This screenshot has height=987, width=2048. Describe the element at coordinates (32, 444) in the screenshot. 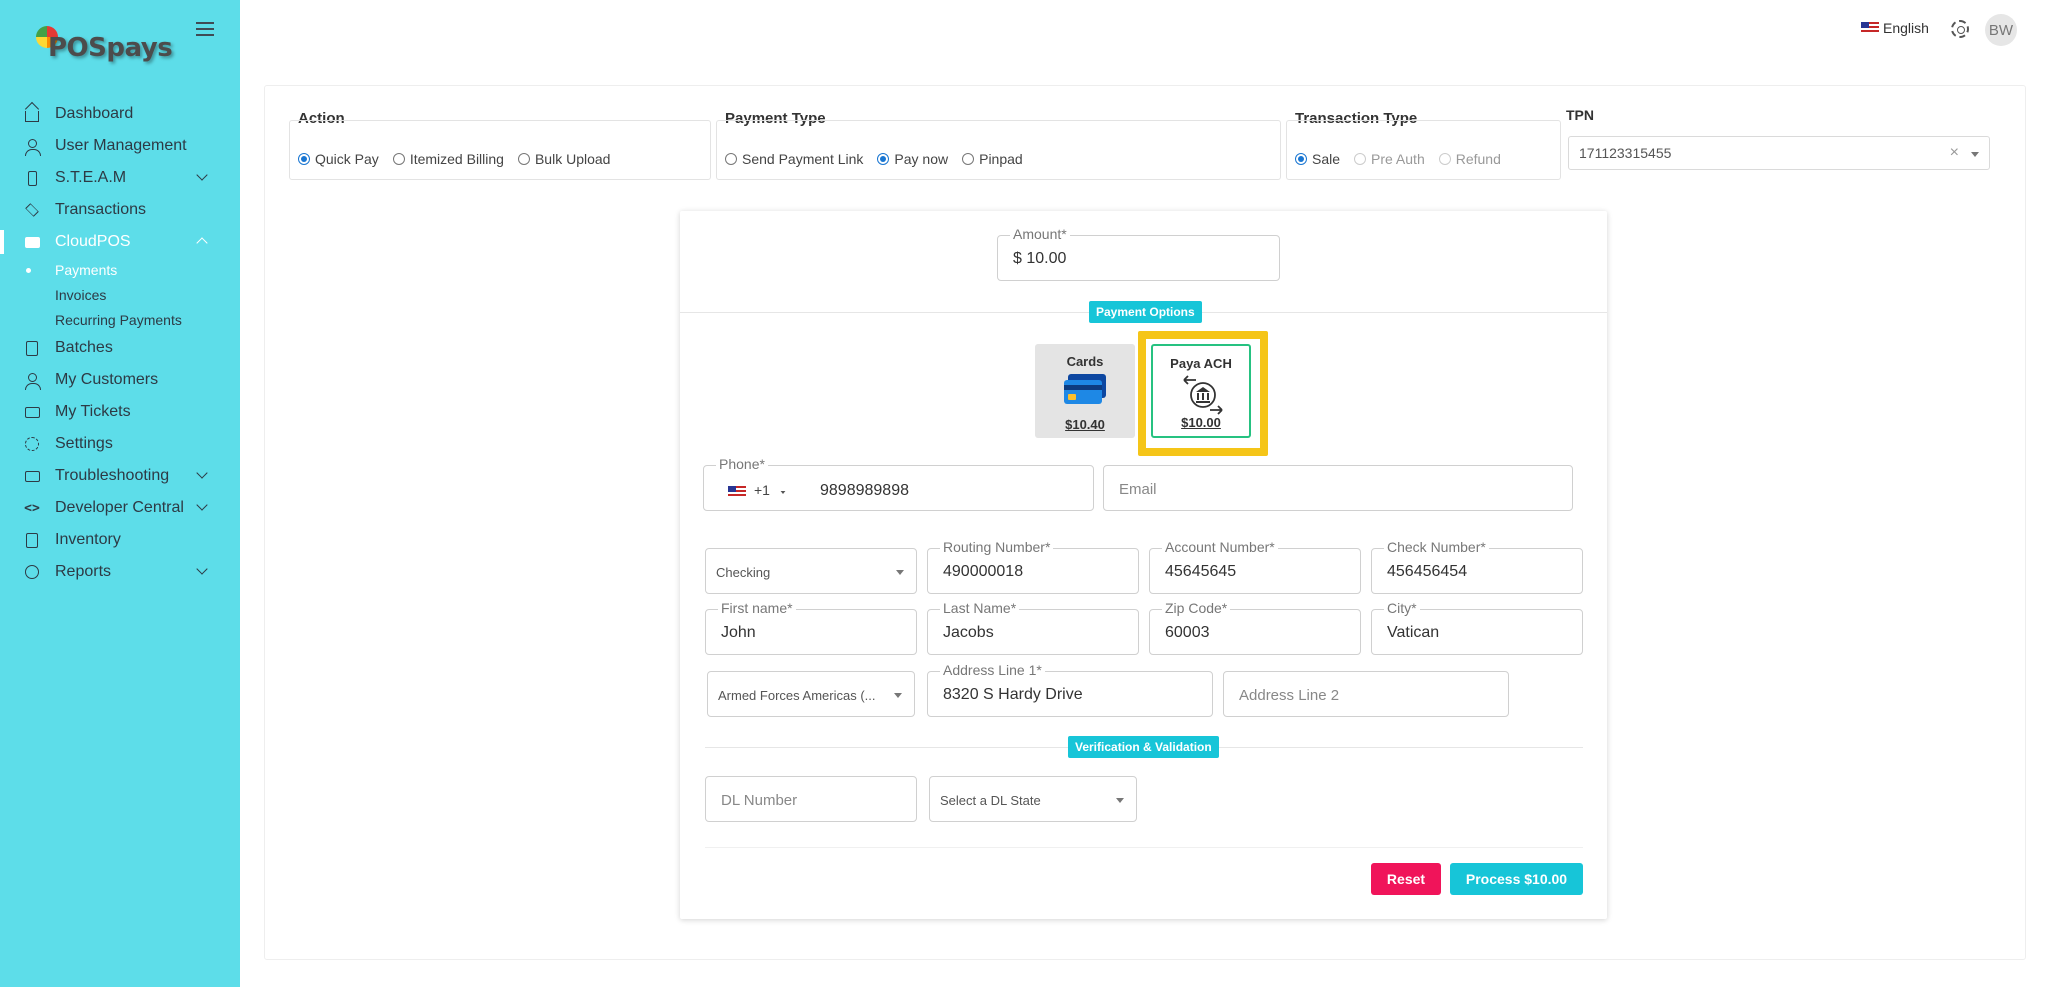

I see `gear-icon` at that location.